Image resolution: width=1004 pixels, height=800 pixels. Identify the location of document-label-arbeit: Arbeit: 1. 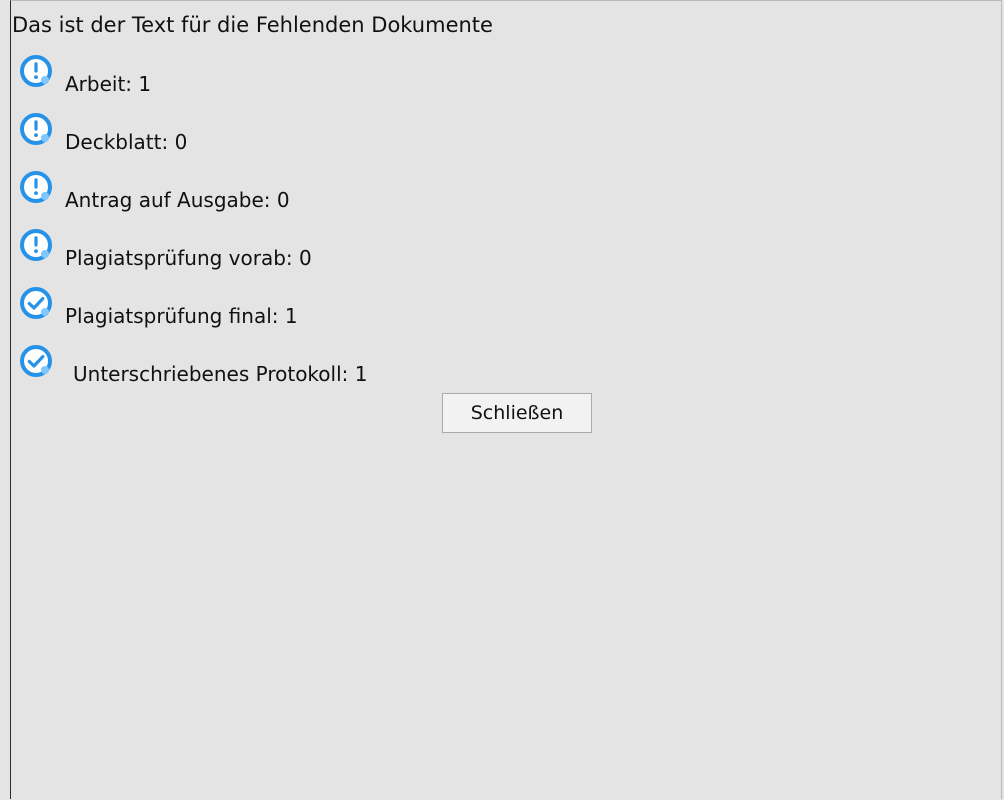
(108, 84).